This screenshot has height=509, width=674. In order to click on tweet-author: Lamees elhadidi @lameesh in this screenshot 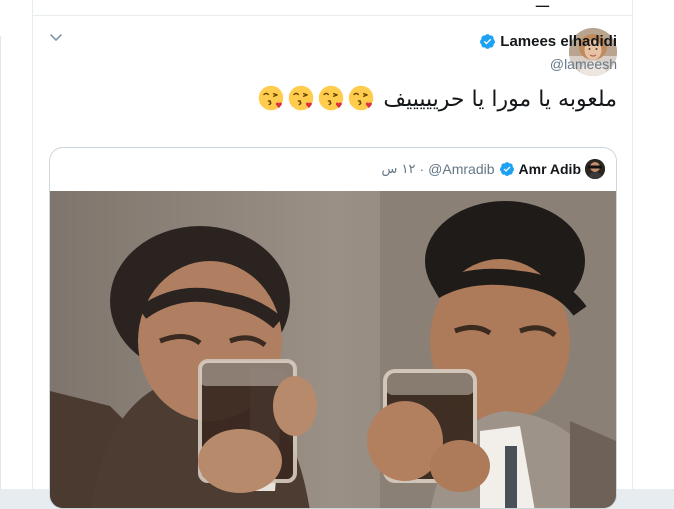, I will do `click(397, 52)`.